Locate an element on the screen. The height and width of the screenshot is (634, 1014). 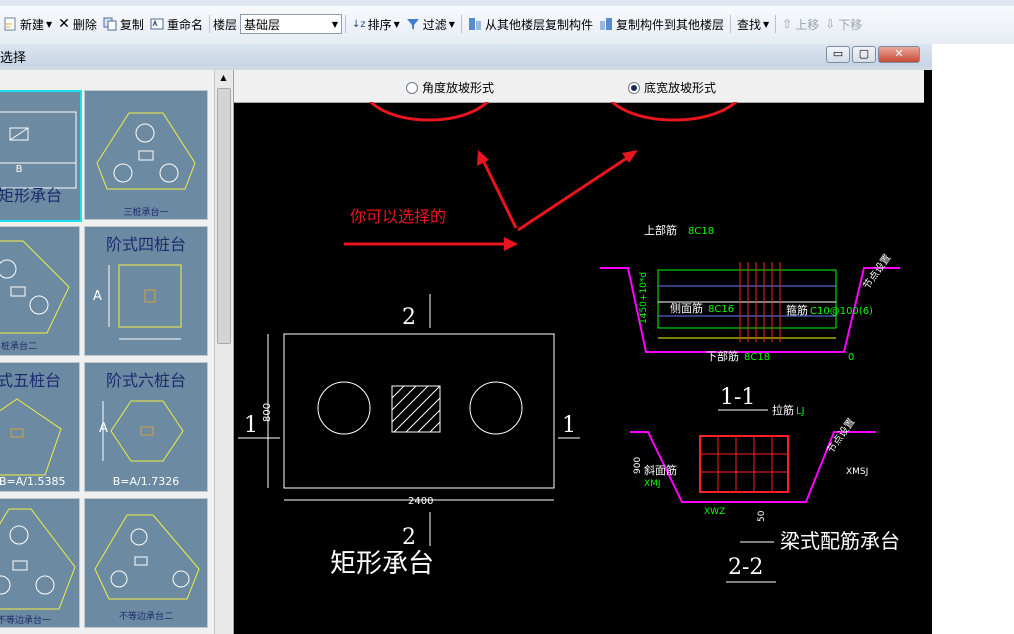
section-2-top: 2 is located at coordinates (409, 317).